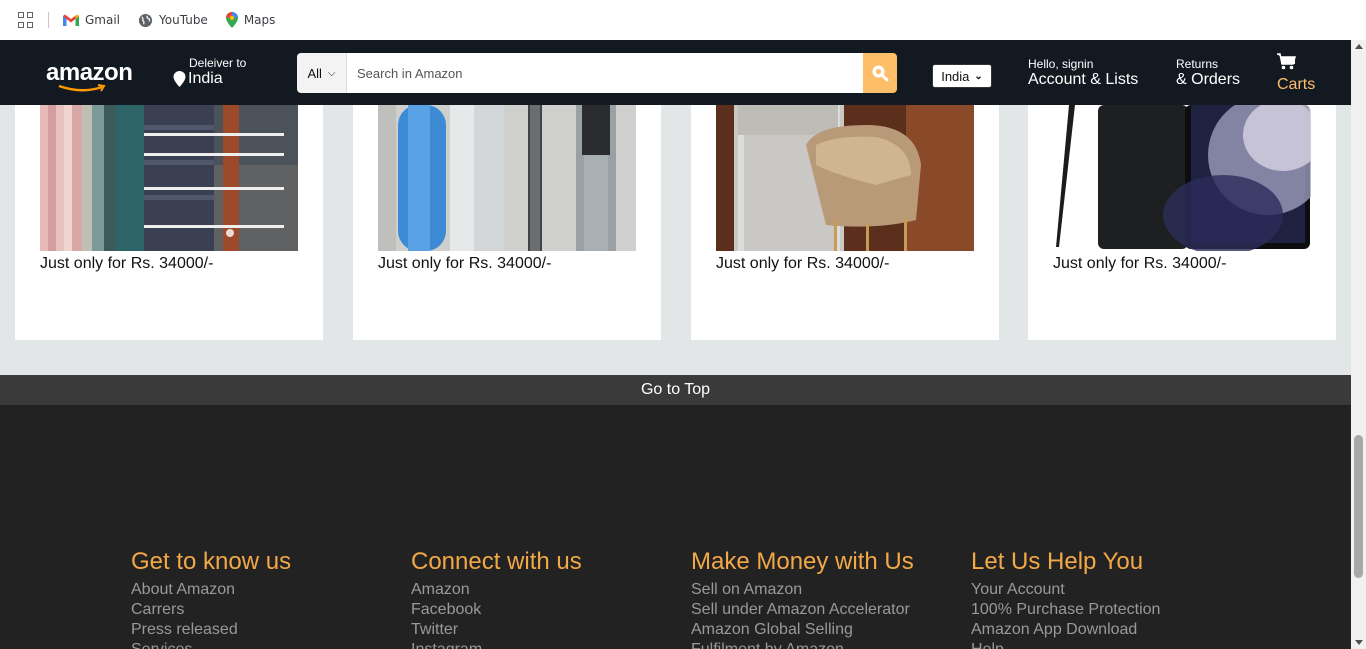 The width and height of the screenshot is (1366, 649). I want to click on bookmark-maps: Maps, so click(250, 20).